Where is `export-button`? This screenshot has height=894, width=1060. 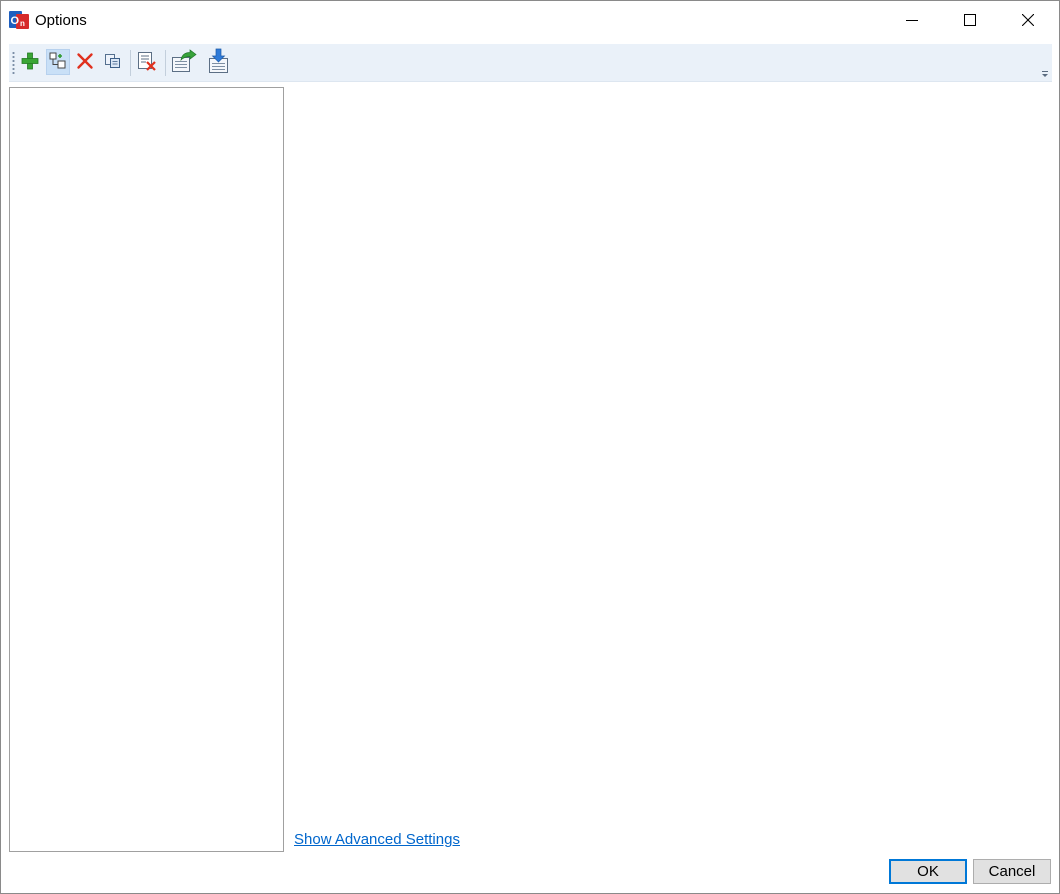
export-button is located at coordinates (184, 62).